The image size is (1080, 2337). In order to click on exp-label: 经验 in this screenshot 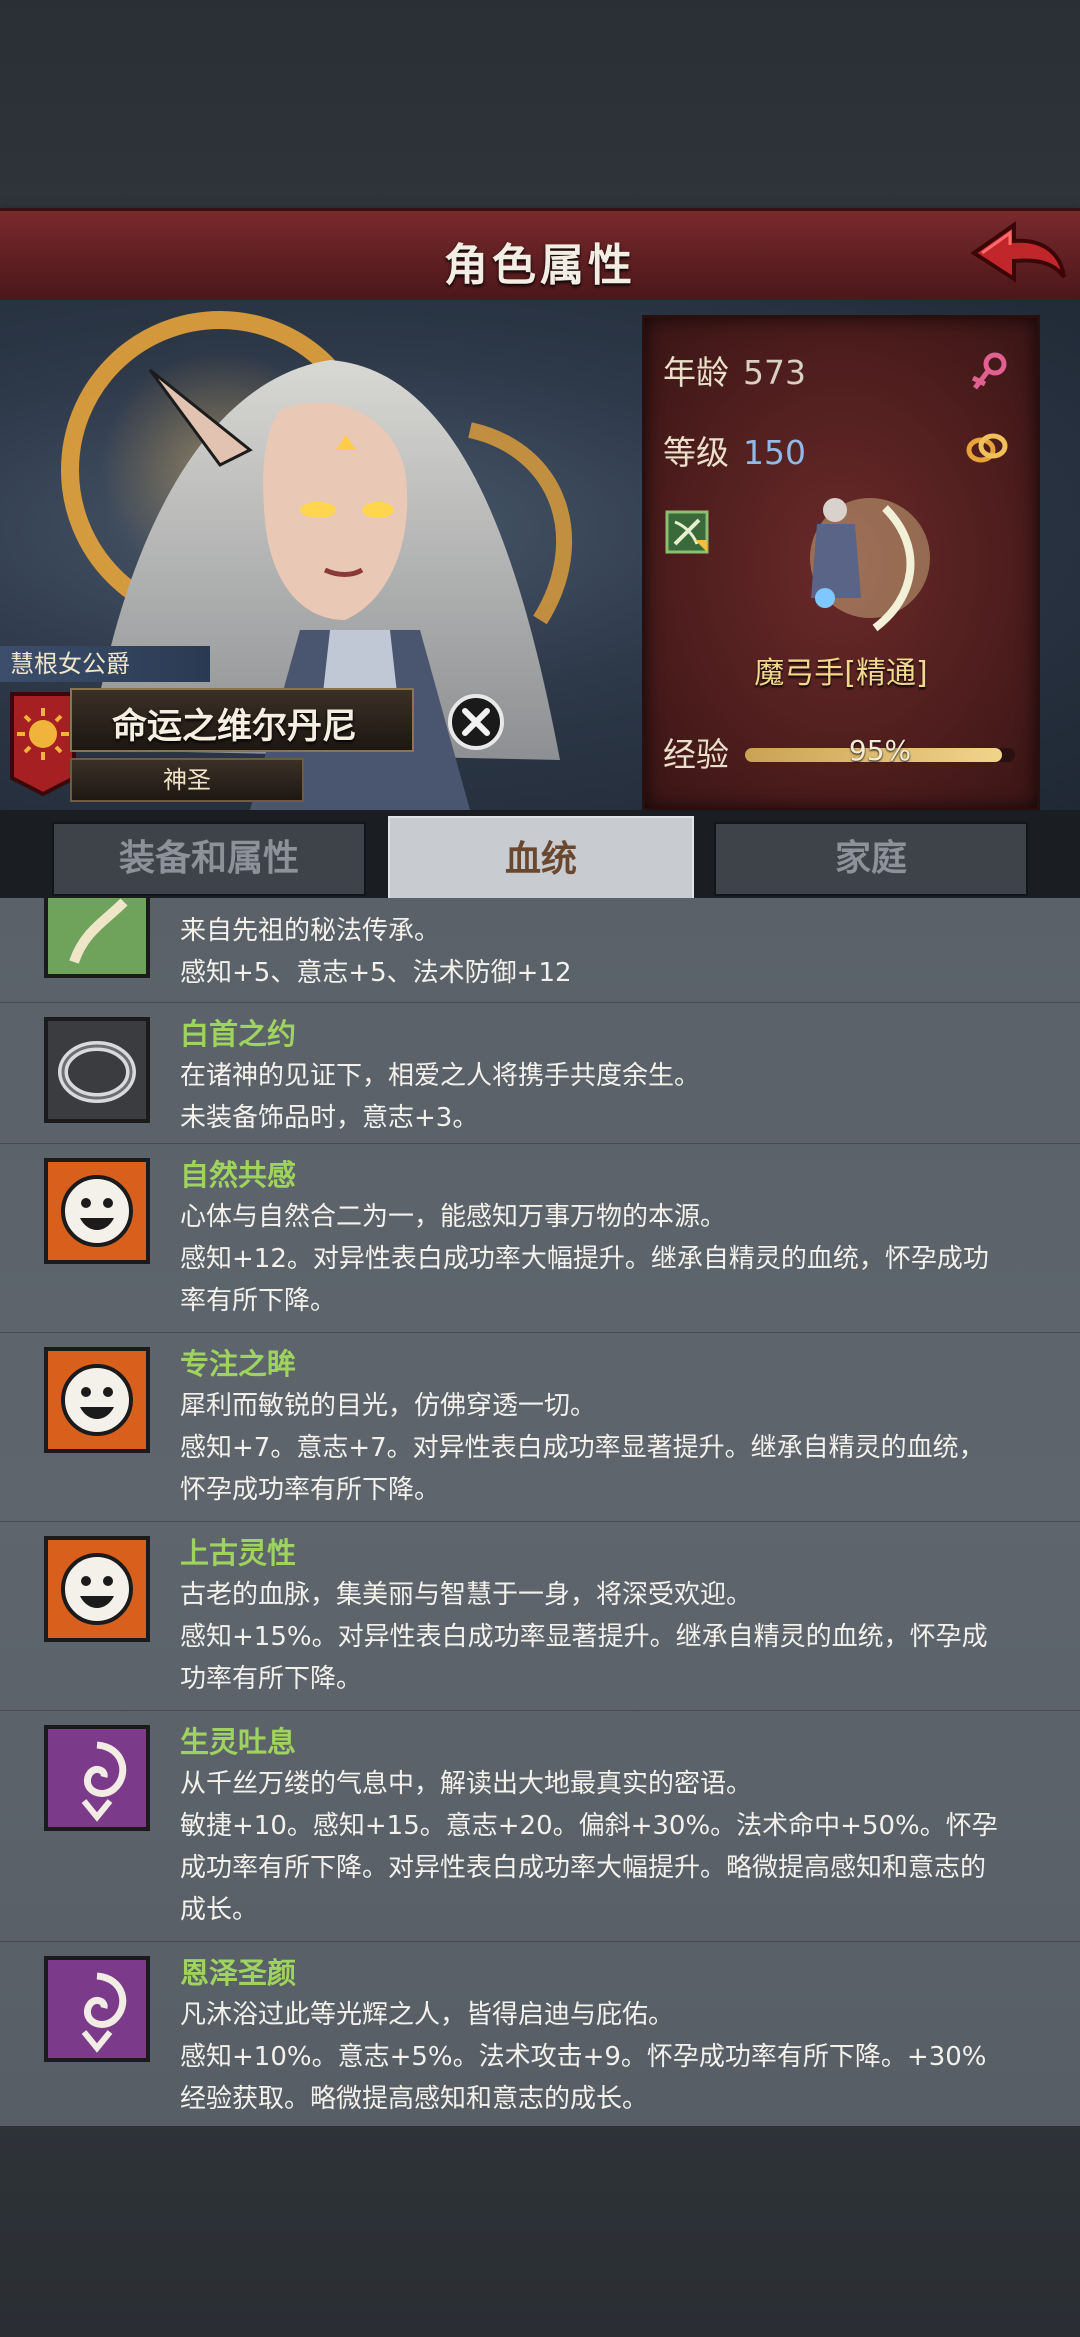, I will do `click(696, 754)`.